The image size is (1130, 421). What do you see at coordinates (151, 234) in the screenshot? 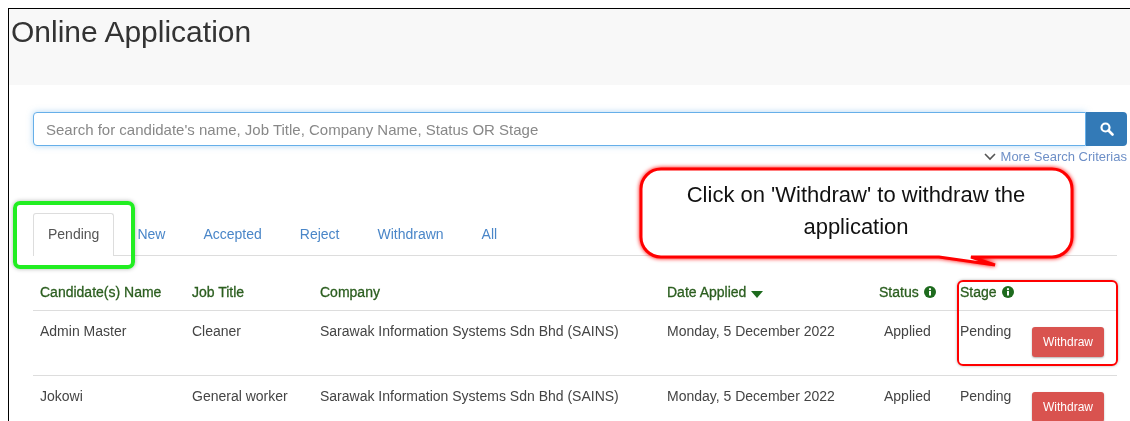
I see `tab: New` at bounding box center [151, 234].